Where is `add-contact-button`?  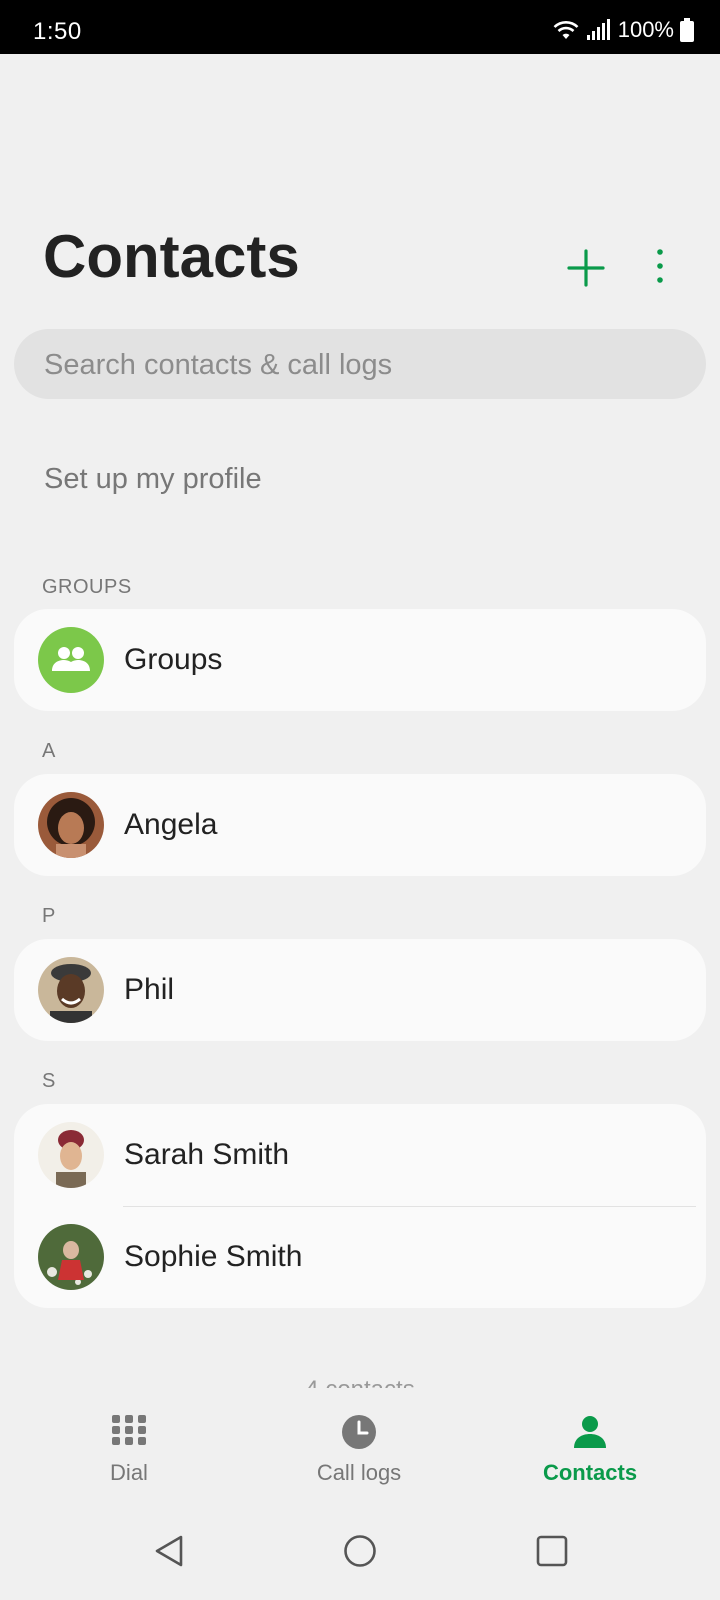
add-contact-button is located at coordinates (586, 268).